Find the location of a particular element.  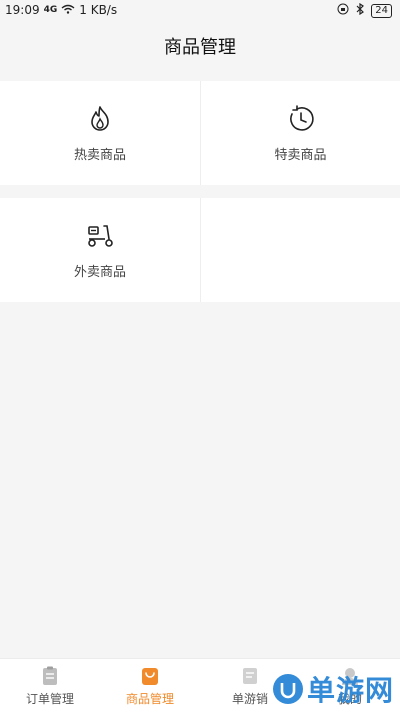

tab-products: 商品管理 is located at coordinates (150, 685).